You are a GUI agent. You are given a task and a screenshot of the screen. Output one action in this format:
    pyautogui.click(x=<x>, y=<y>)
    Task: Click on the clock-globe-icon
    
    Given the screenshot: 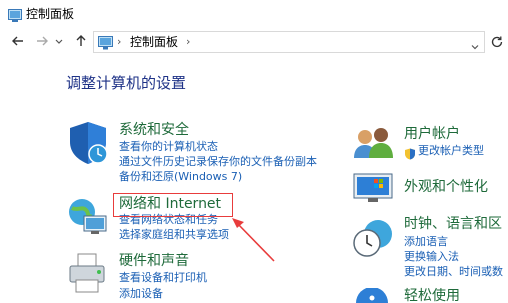 What is the action you would take?
    pyautogui.click(x=374, y=240)
    